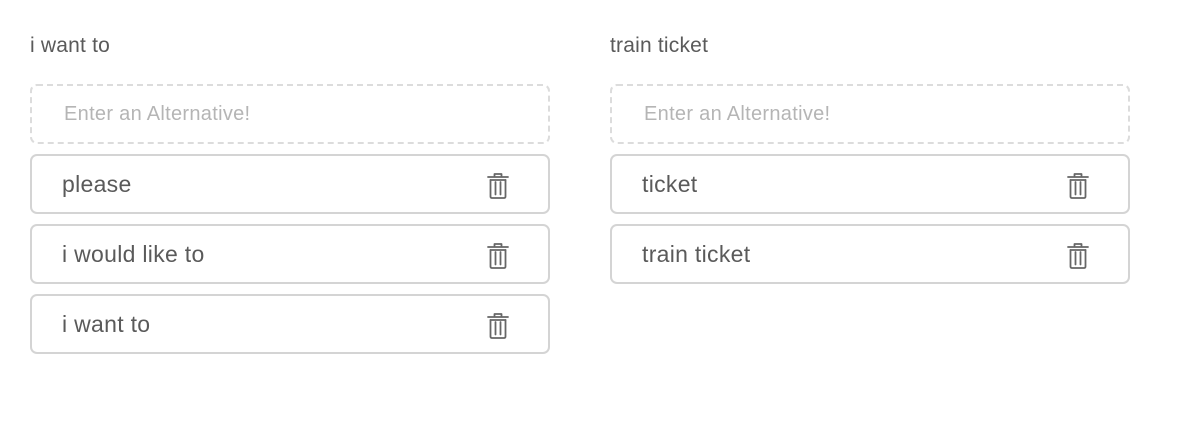  Describe the element at coordinates (870, 254) in the screenshot. I see `alternative-item: train ticket` at that location.